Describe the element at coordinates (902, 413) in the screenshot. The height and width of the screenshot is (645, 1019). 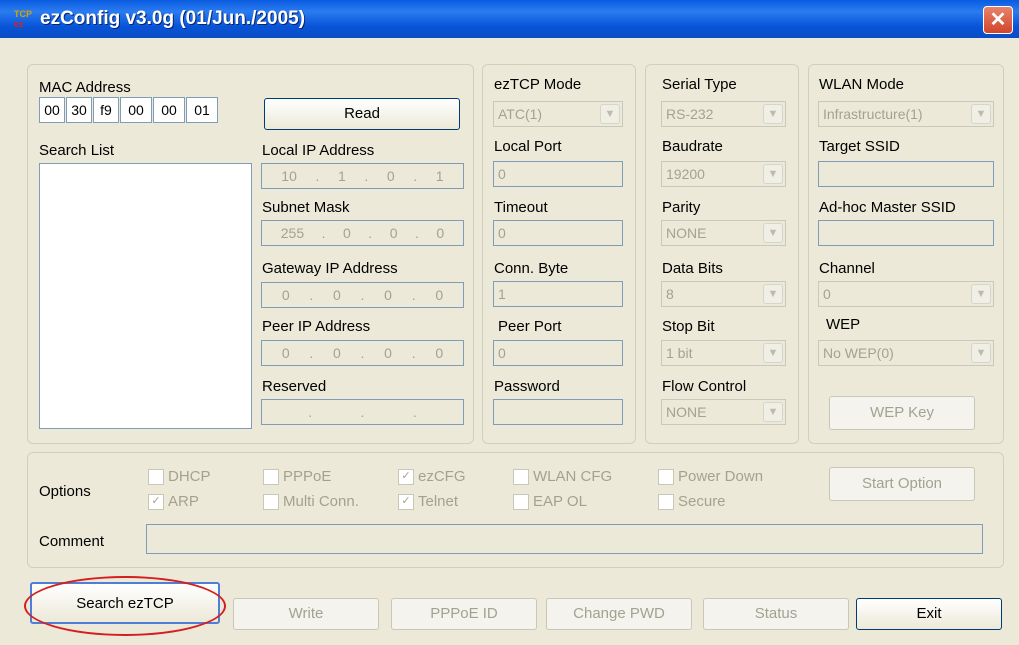
I see `wep-key-button: WEP Key` at that location.